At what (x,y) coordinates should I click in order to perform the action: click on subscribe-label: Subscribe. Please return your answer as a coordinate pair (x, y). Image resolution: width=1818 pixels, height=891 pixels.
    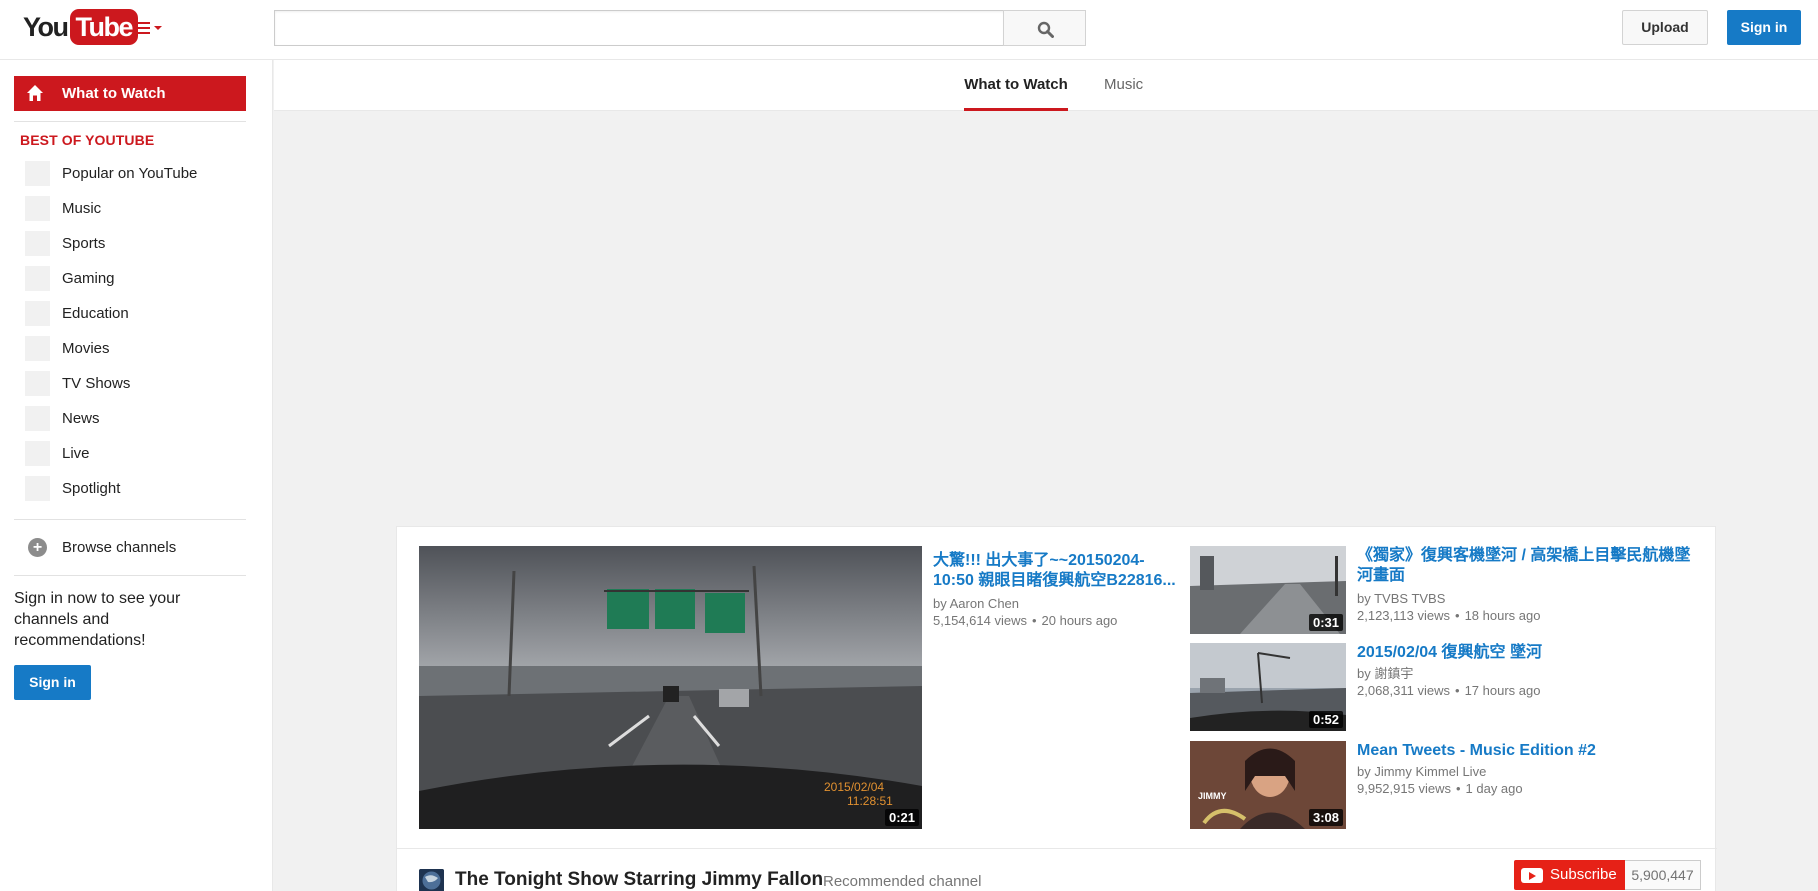
    Looking at the image, I should click on (1583, 874).